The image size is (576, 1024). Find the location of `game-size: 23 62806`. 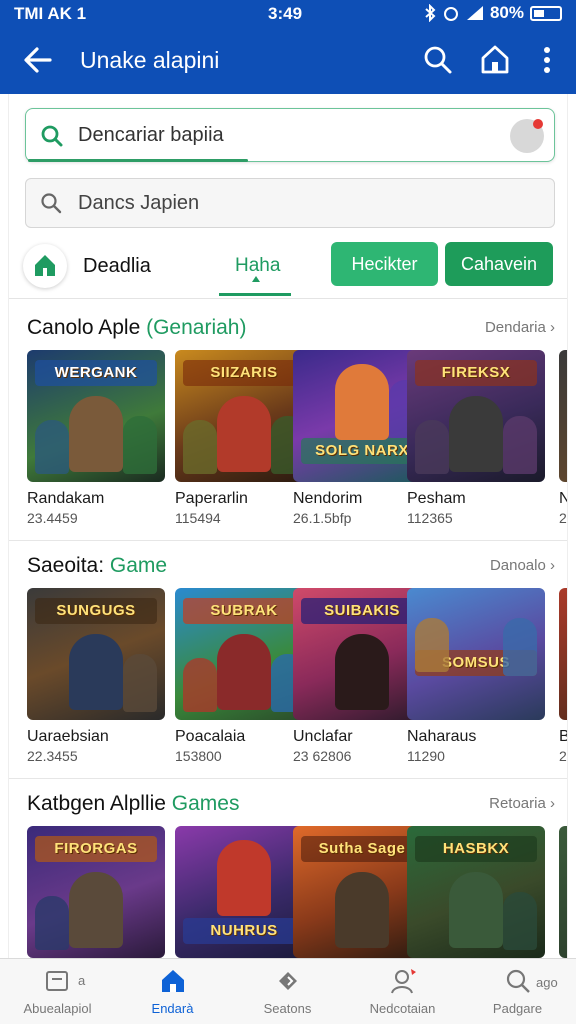

game-size: 23 62806 is located at coordinates (322, 756).